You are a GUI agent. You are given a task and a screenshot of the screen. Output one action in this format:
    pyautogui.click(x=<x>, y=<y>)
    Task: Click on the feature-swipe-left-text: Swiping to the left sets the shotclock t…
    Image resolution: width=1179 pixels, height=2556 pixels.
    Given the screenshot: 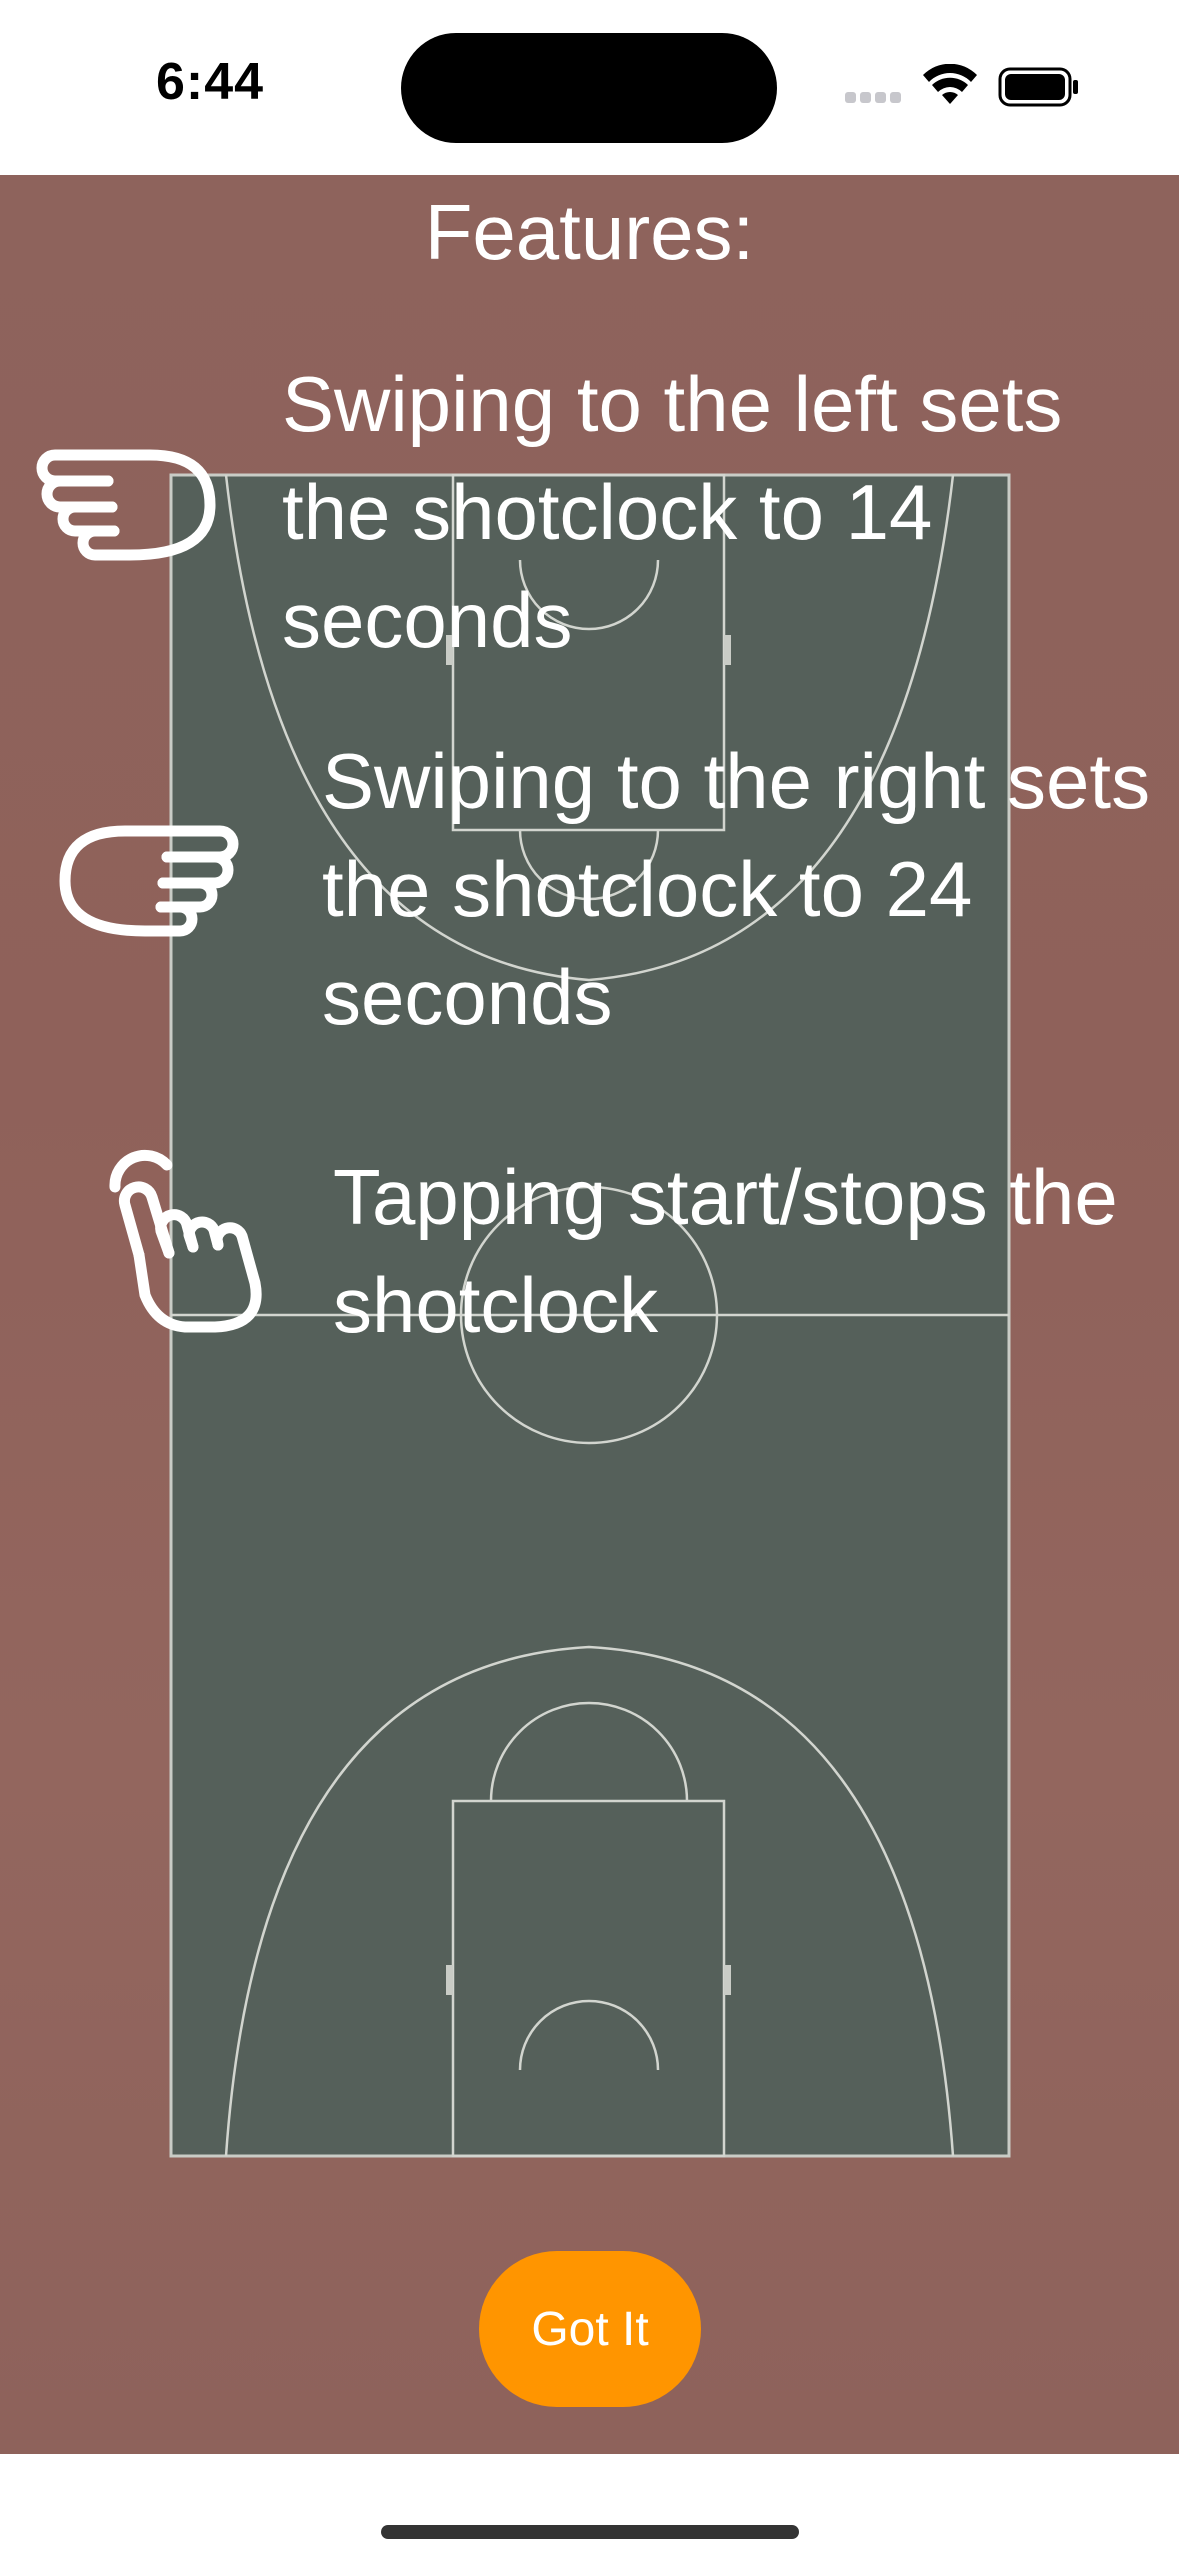 What is the action you would take?
    pyautogui.click(x=672, y=512)
    